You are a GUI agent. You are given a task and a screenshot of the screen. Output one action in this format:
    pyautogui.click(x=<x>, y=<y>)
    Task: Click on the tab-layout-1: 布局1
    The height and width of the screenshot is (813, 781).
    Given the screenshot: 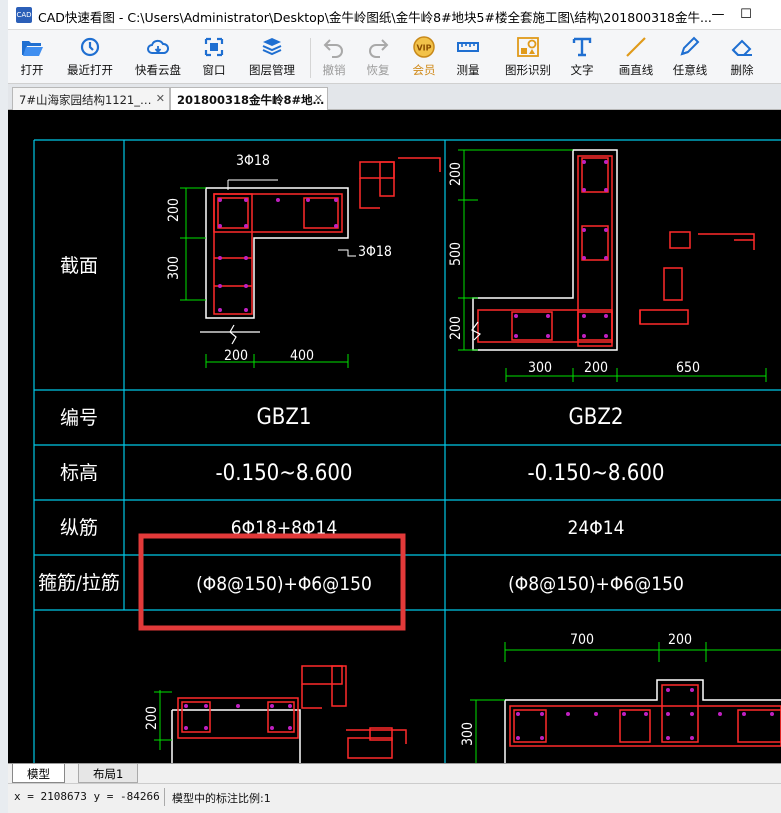 What is the action you would take?
    pyautogui.click(x=108, y=773)
    